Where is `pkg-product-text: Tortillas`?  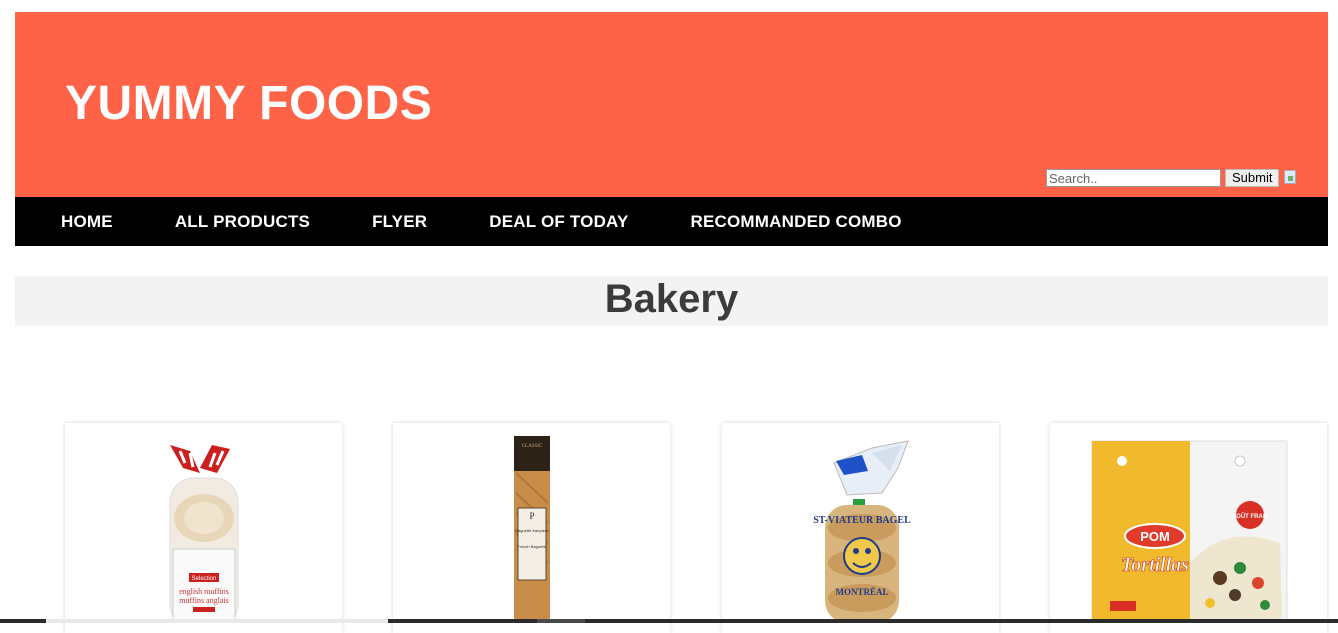 pkg-product-text: Tortillas is located at coordinates (1155, 565).